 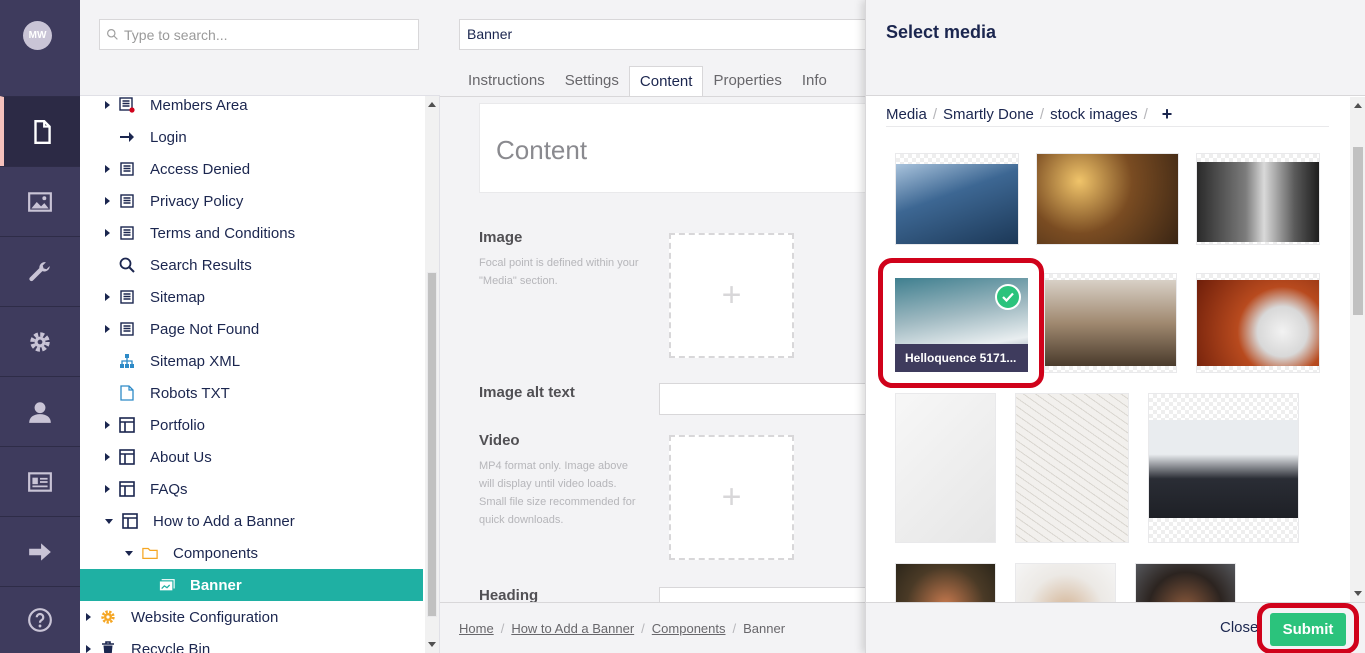 I want to click on alt-text-input, so click(x=762, y=399).